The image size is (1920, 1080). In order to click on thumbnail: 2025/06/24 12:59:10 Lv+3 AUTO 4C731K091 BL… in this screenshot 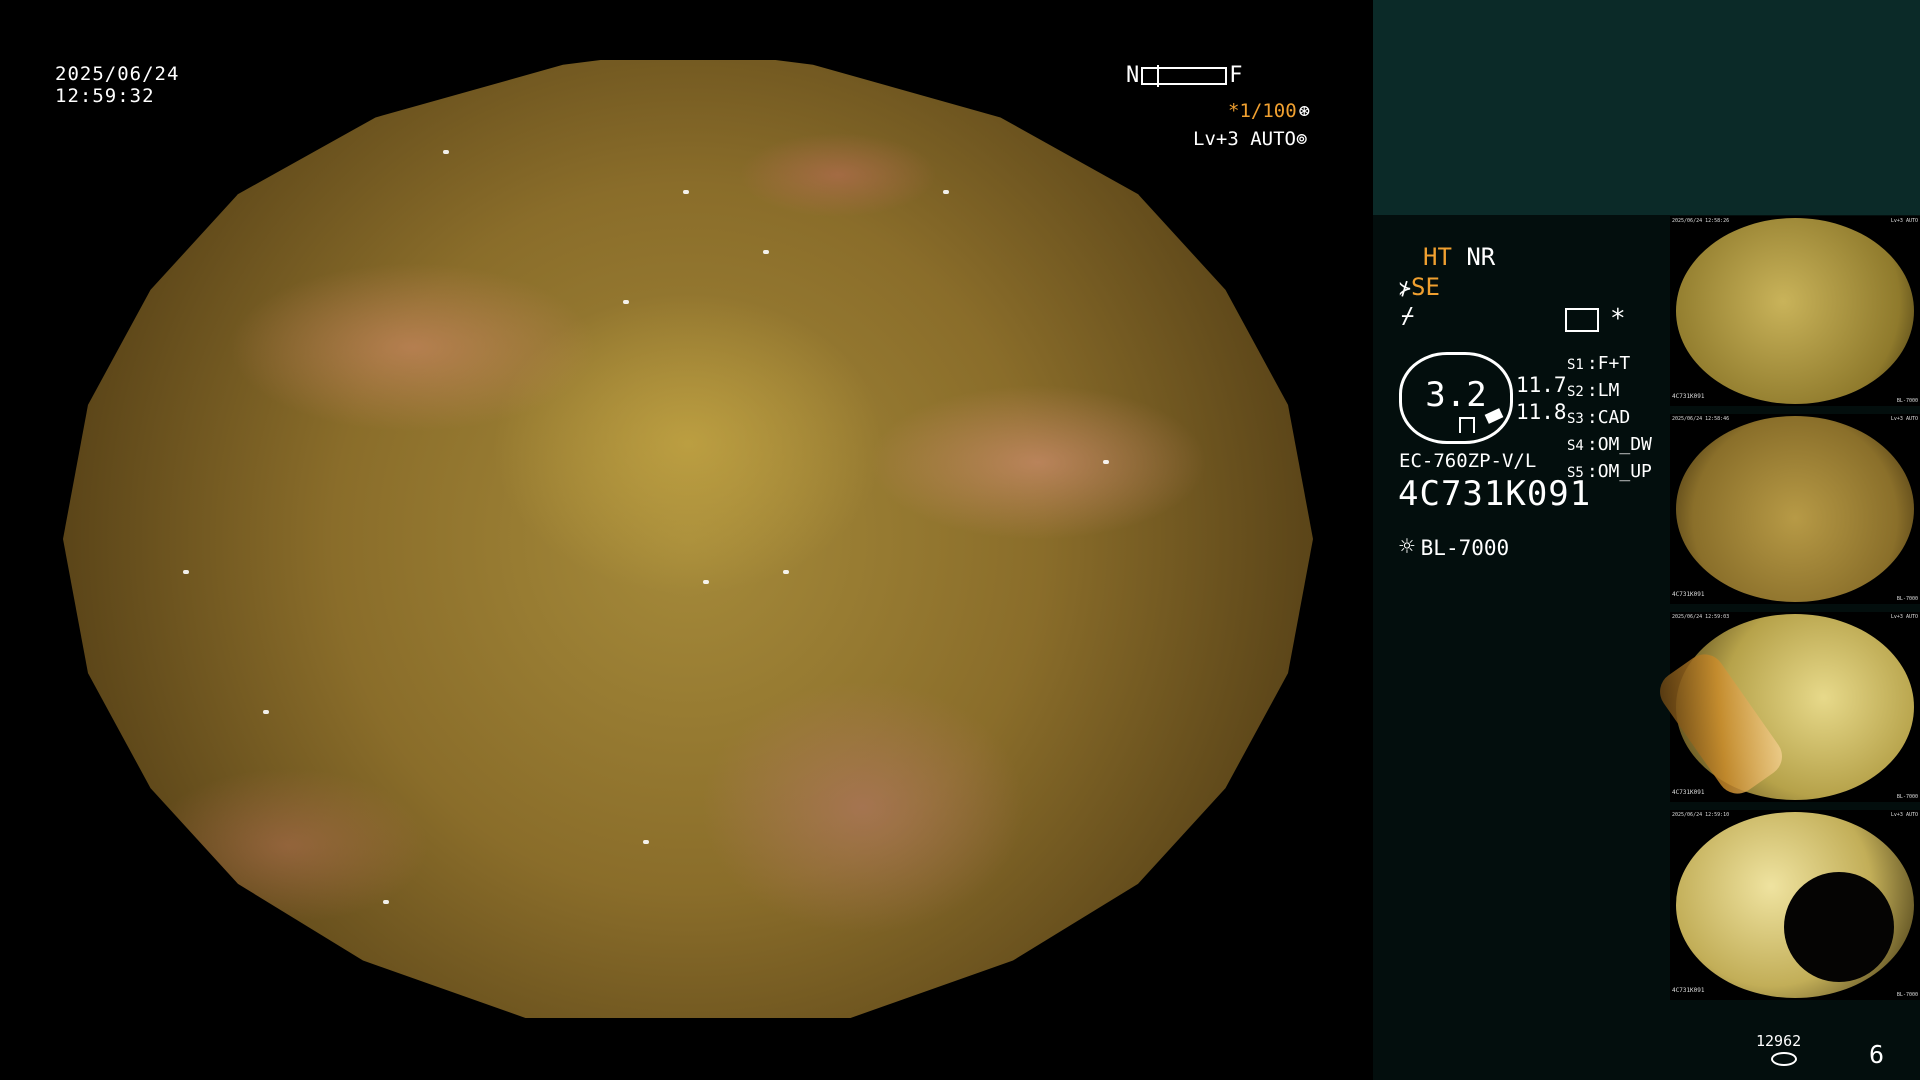, I will do `click(1795, 905)`.